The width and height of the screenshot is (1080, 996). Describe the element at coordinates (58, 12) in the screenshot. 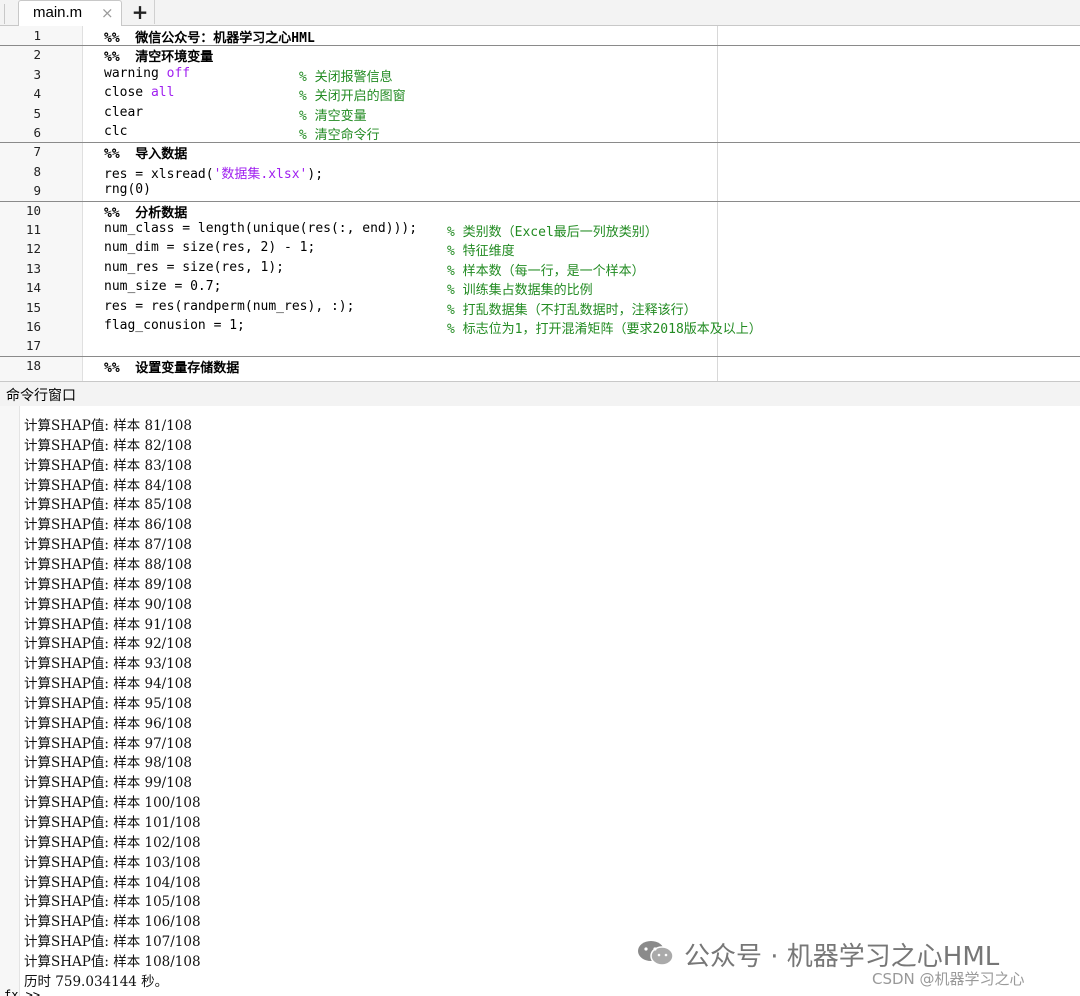

I see `tab-label: main.m` at that location.